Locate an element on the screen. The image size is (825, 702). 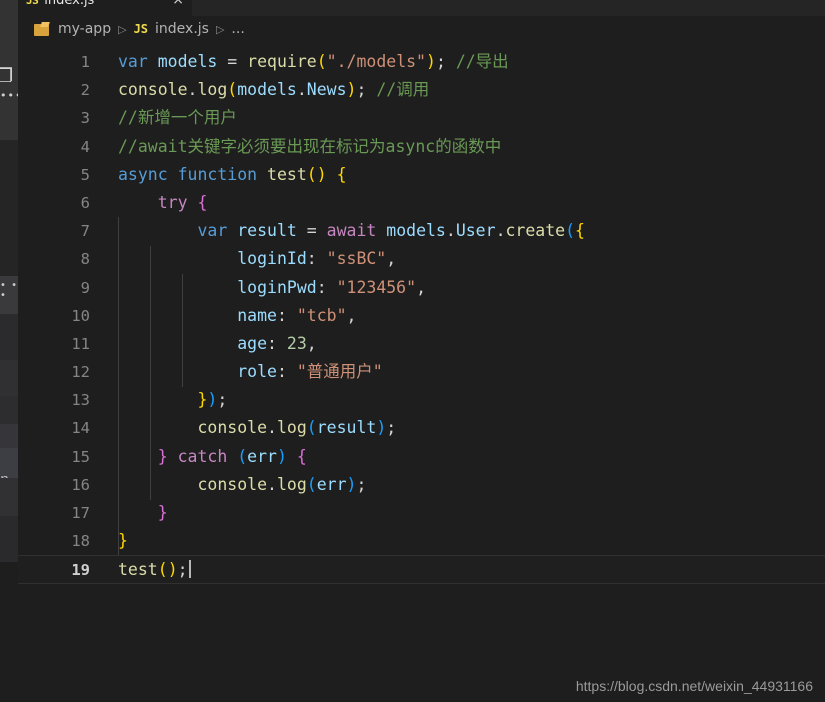
line-number: 11 is located at coordinates (80, 343).